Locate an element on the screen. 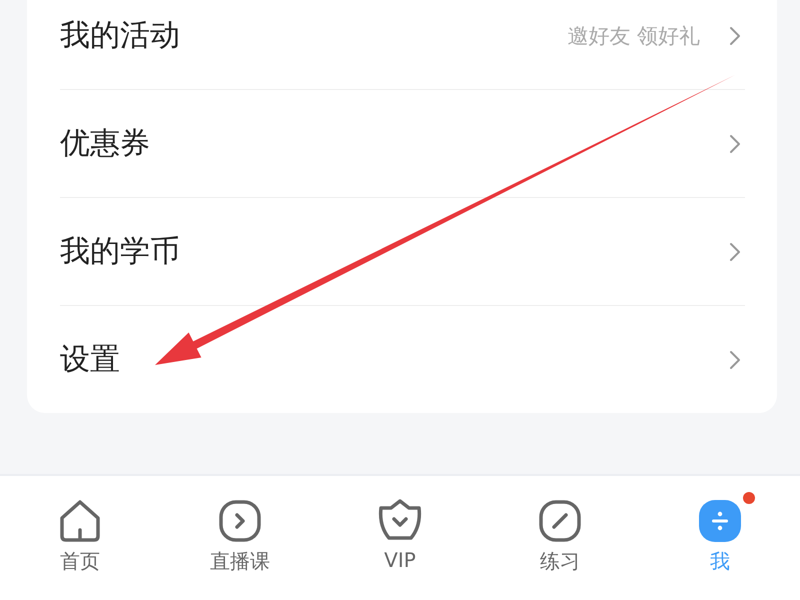 The height and width of the screenshot is (600, 800). play-icon is located at coordinates (240, 521).